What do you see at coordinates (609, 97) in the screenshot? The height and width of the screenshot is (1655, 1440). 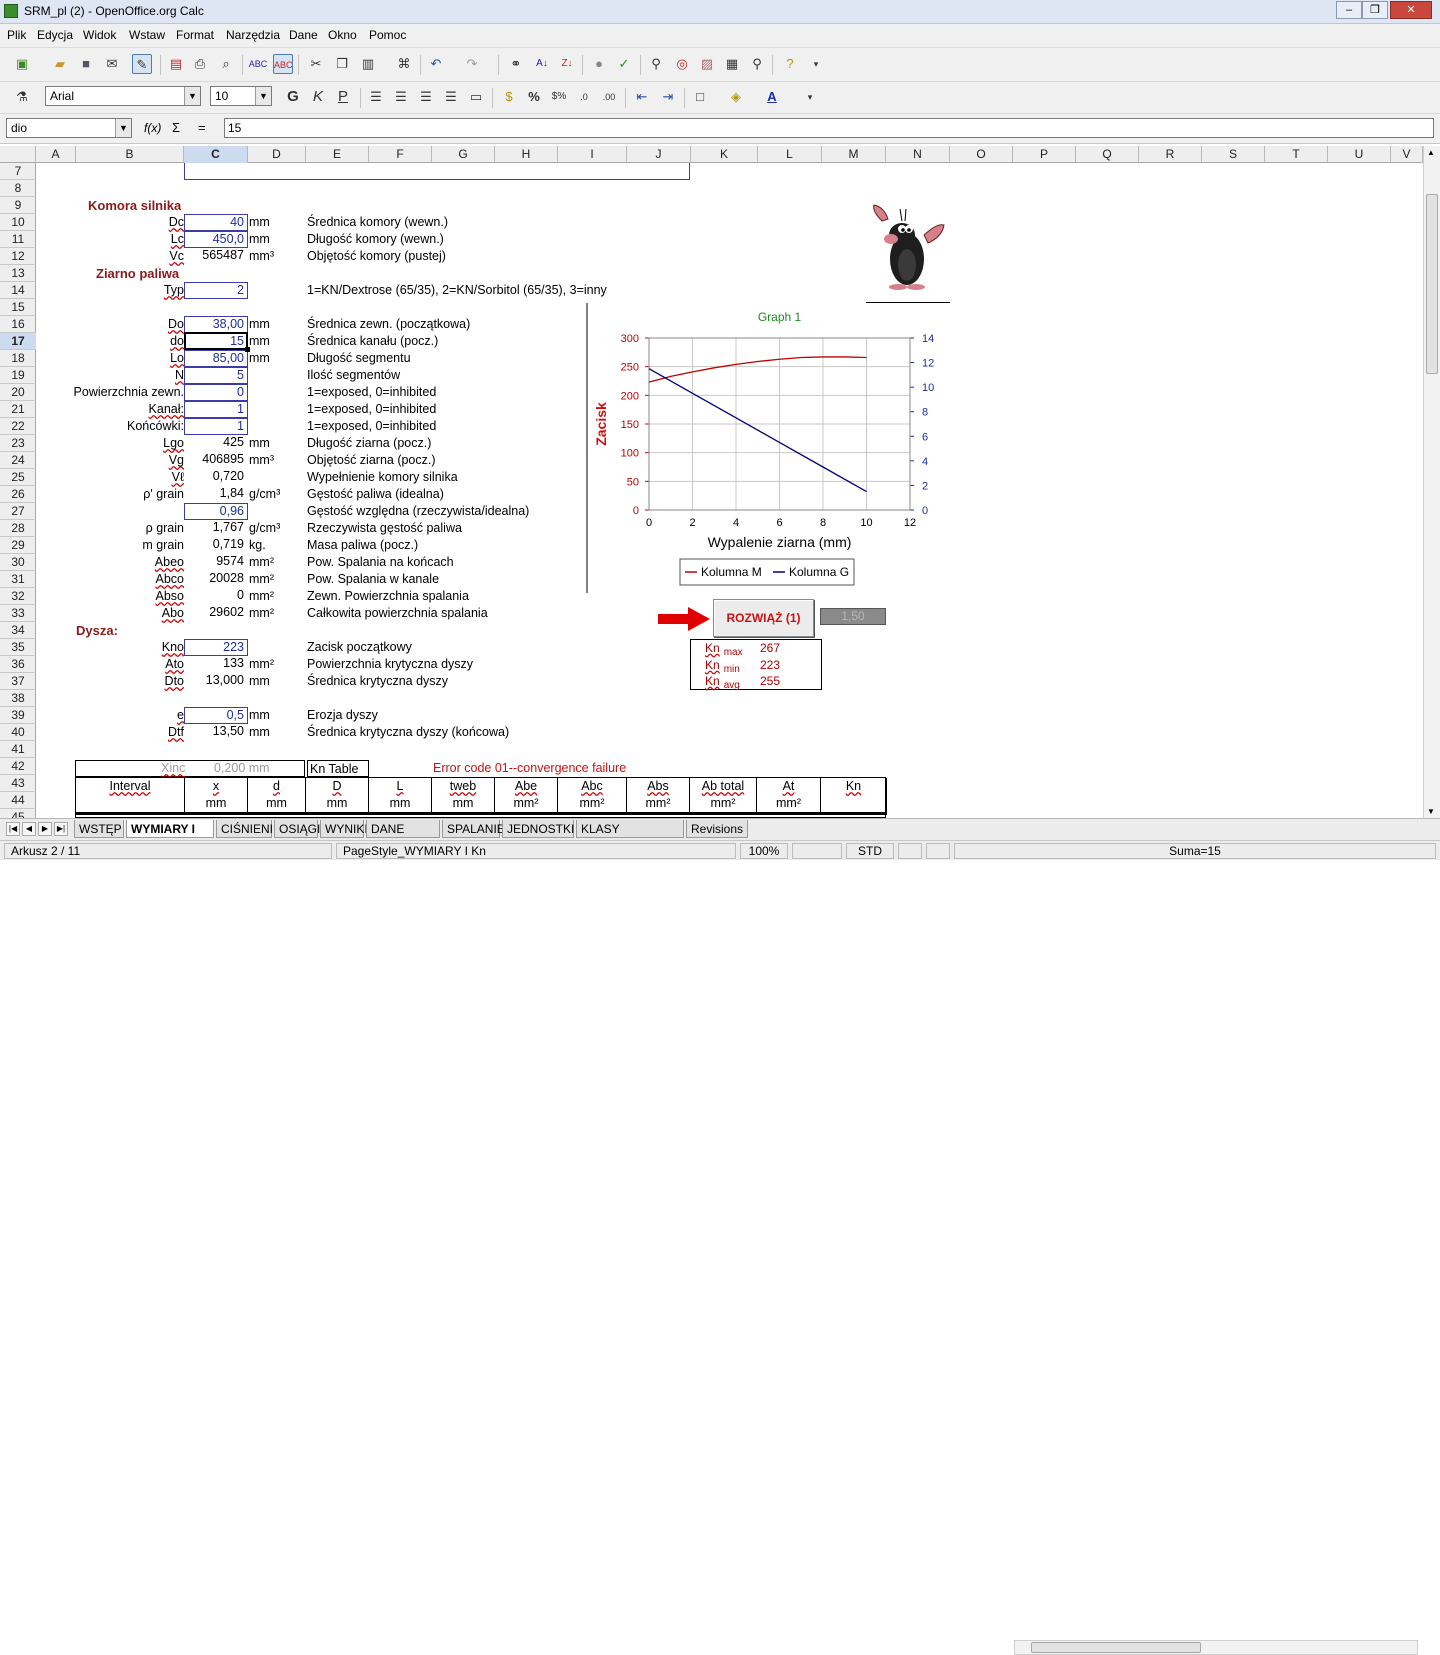 I see `remove-decimal-icon: .00` at bounding box center [609, 97].